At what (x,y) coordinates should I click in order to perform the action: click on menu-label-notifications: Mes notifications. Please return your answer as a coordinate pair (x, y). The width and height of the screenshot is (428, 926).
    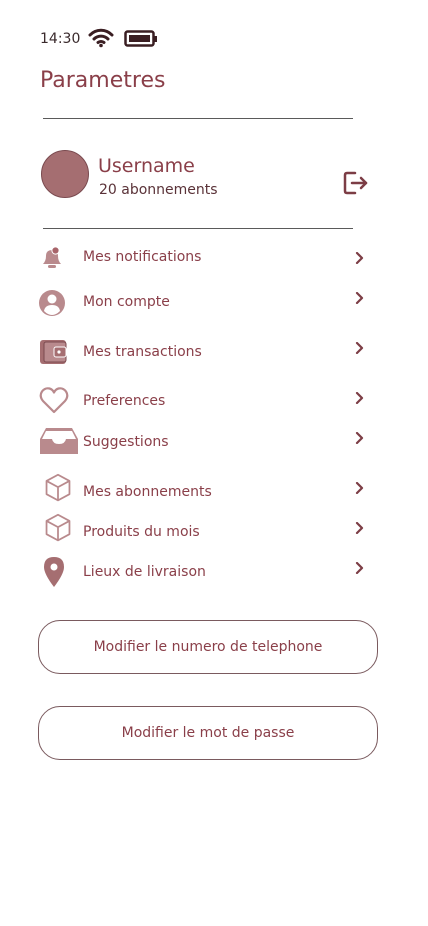
    Looking at the image, I should click on (142, 257).